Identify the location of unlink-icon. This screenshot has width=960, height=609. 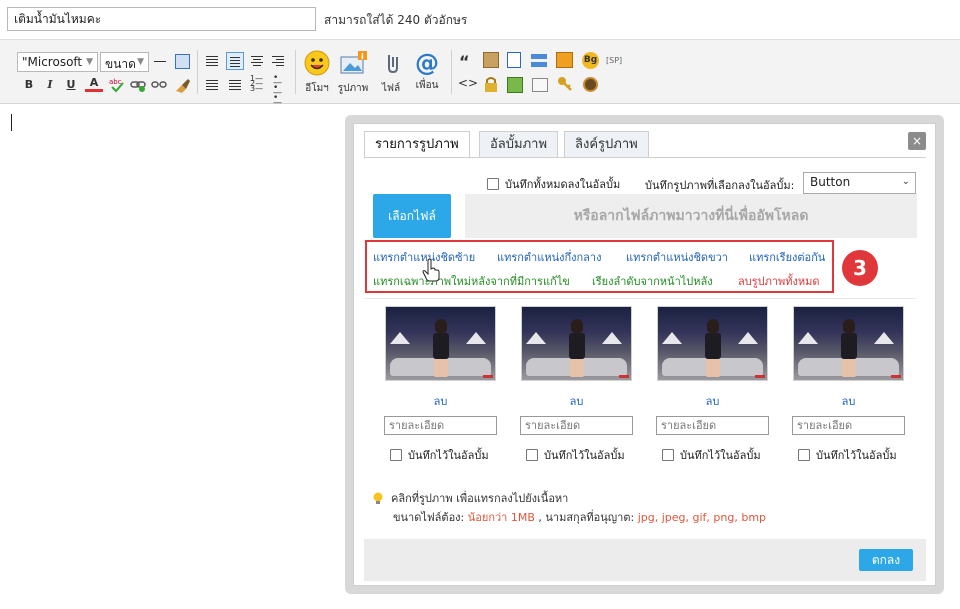
(159, 85).